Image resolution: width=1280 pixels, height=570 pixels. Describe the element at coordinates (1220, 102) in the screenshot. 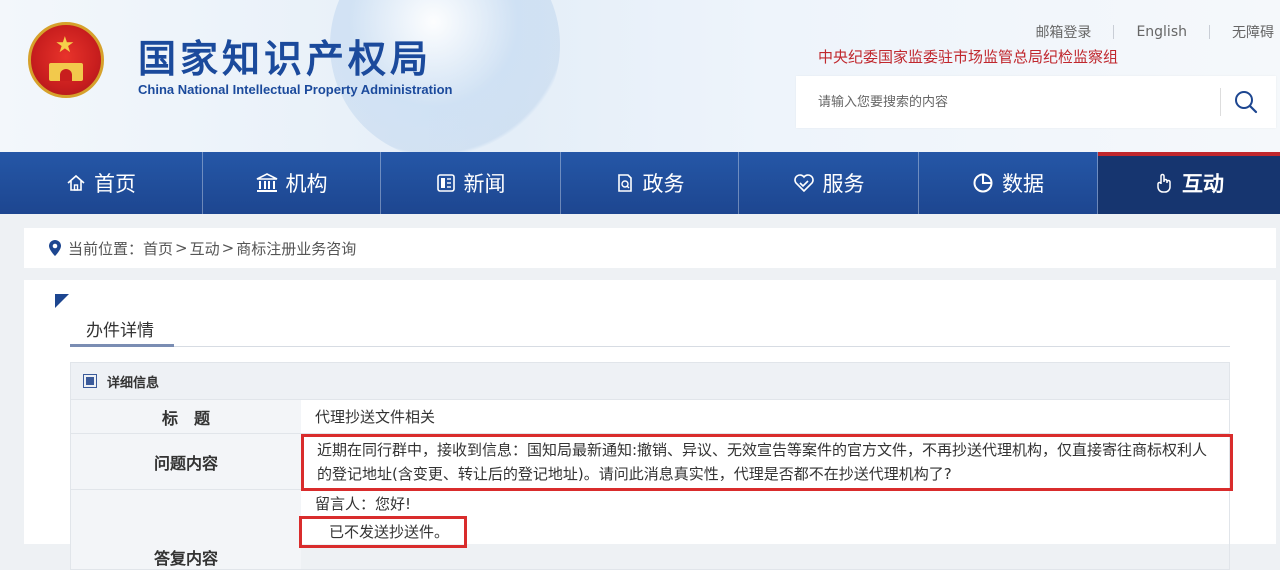

I see `search-divider` at that location.